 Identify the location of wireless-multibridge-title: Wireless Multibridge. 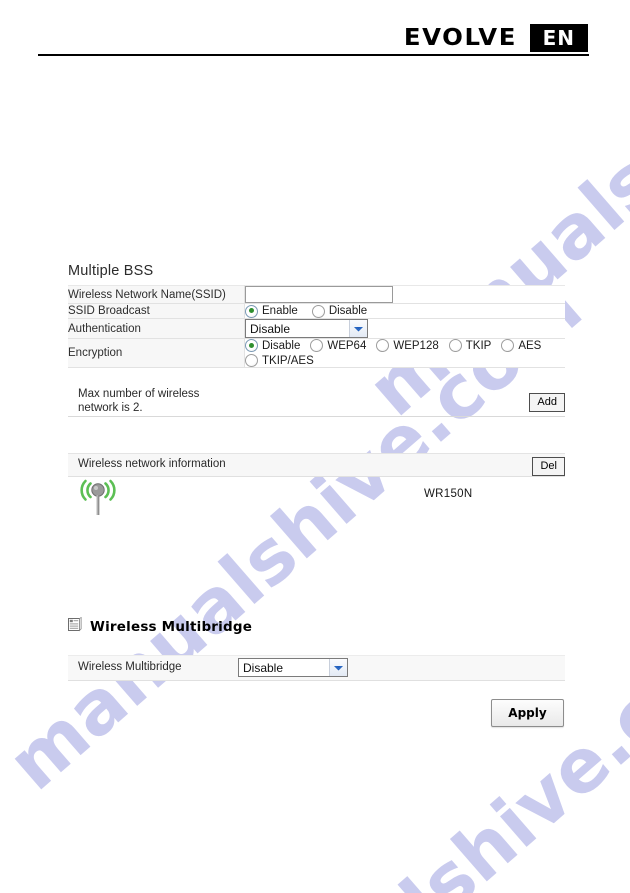
(171, 627).